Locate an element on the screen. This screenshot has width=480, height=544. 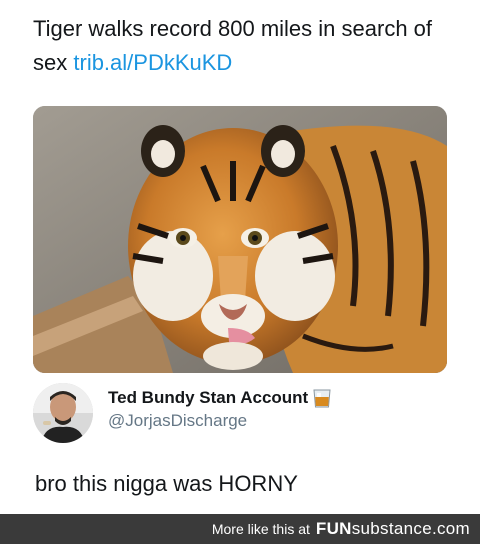
display-name-text: Ted Bundy Stan Account is located at coordinates (208, 397).